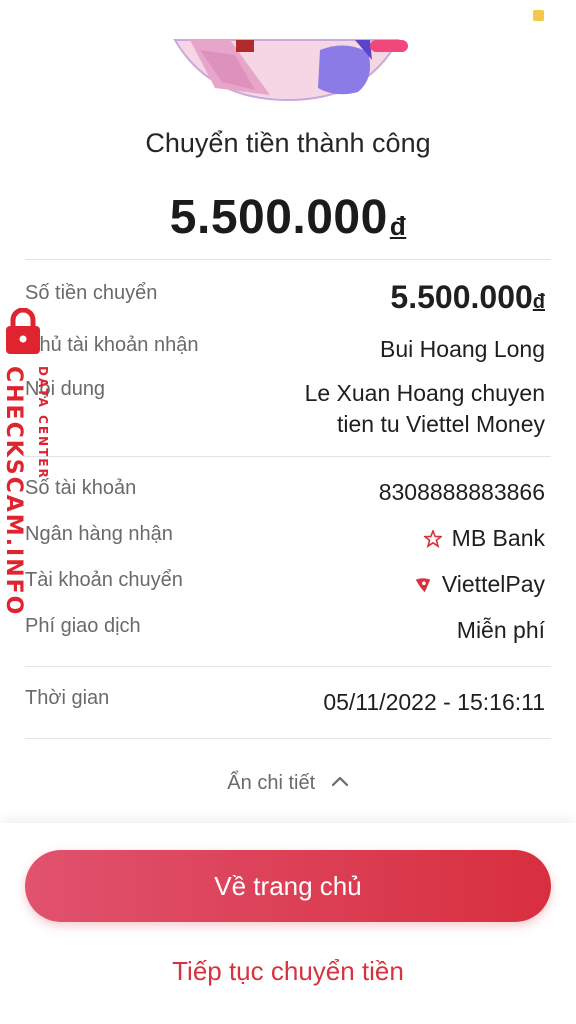  What do you see at coordinates (67, 698) in the screenshot?
I see `detail-label: Thời gian` at bounding box center [67, 698].